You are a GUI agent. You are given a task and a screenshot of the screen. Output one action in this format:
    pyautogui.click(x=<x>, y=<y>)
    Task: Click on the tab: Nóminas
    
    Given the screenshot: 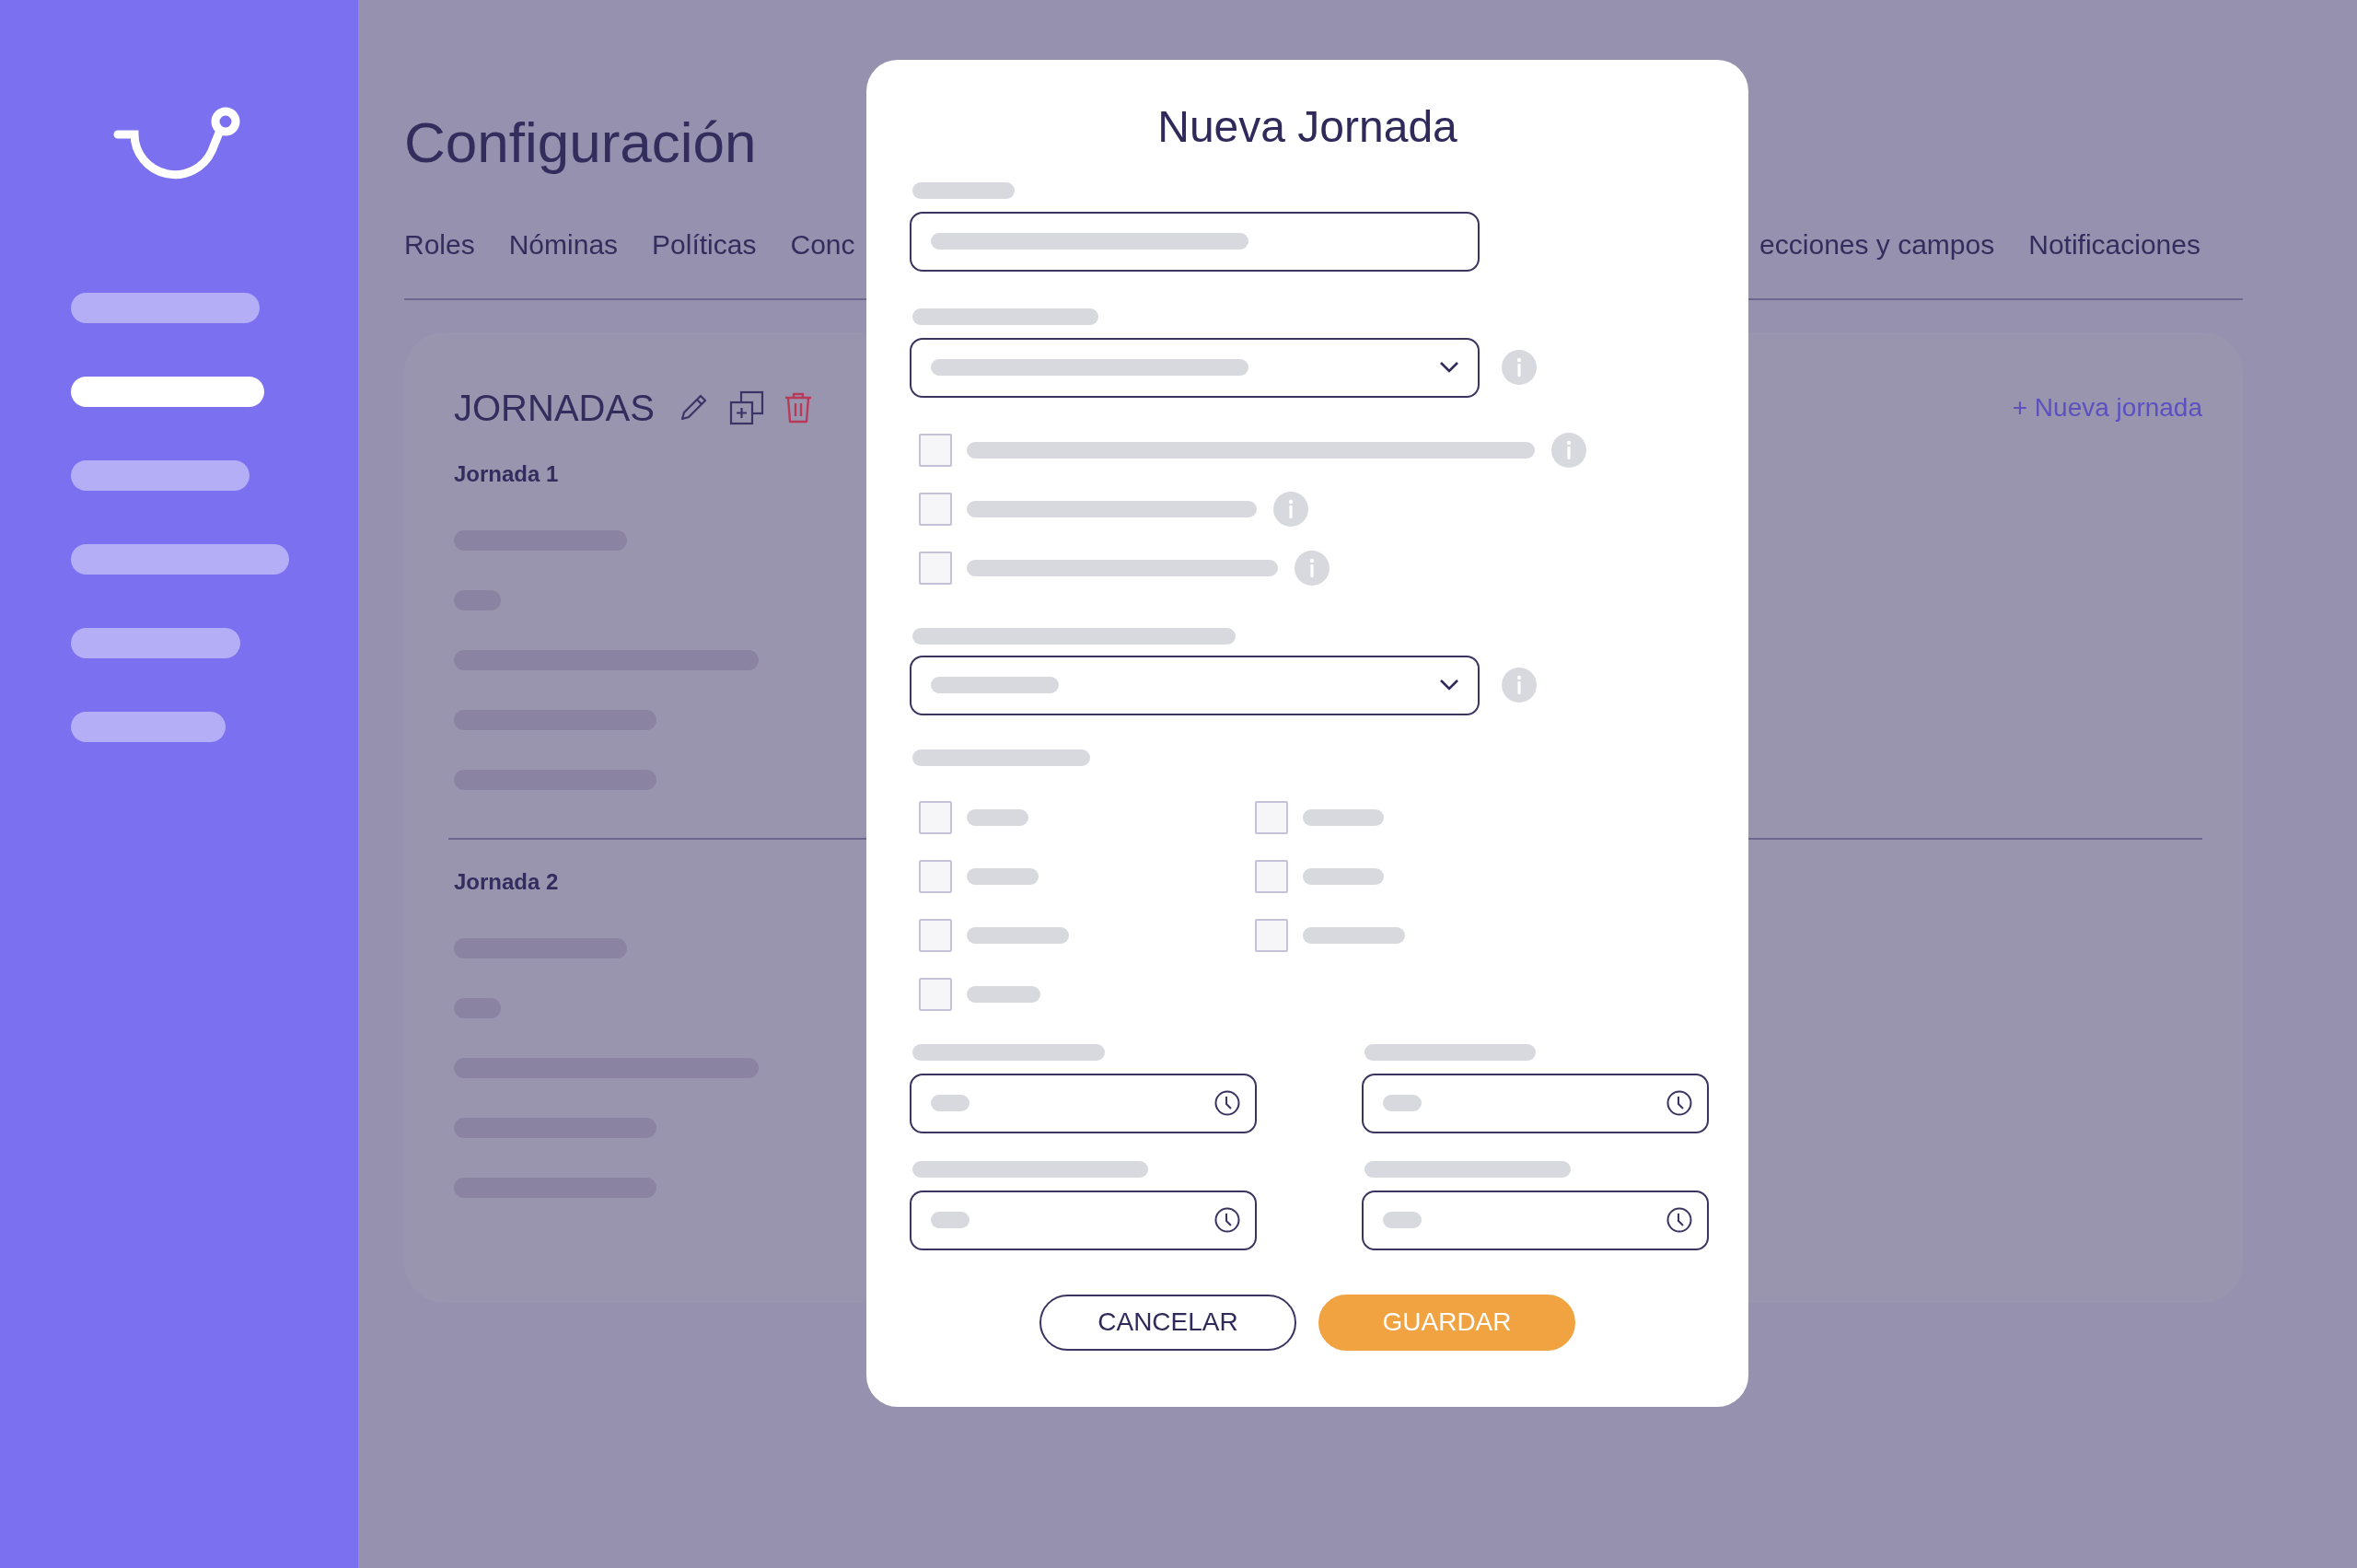 What is the action you would take?
    pyautogui.click(x=563, y=245)
    